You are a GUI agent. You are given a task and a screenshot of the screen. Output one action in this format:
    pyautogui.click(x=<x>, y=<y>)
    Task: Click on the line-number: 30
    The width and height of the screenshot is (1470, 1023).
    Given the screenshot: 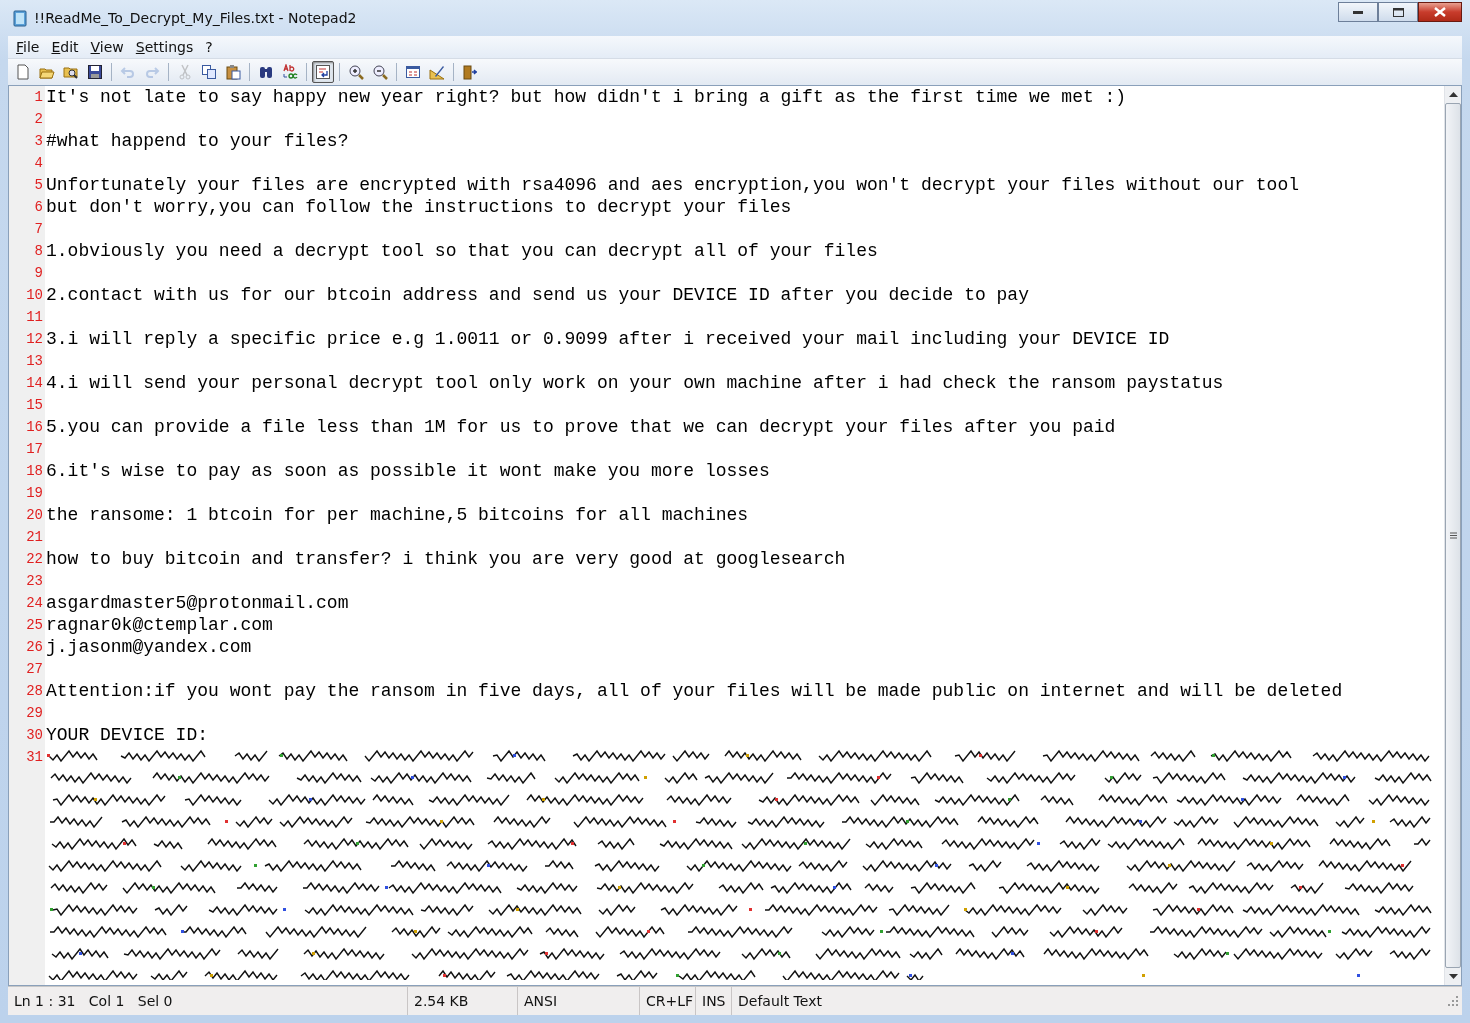 What is the action you would take?
    pyautogui.click(x=27, y=735)
    